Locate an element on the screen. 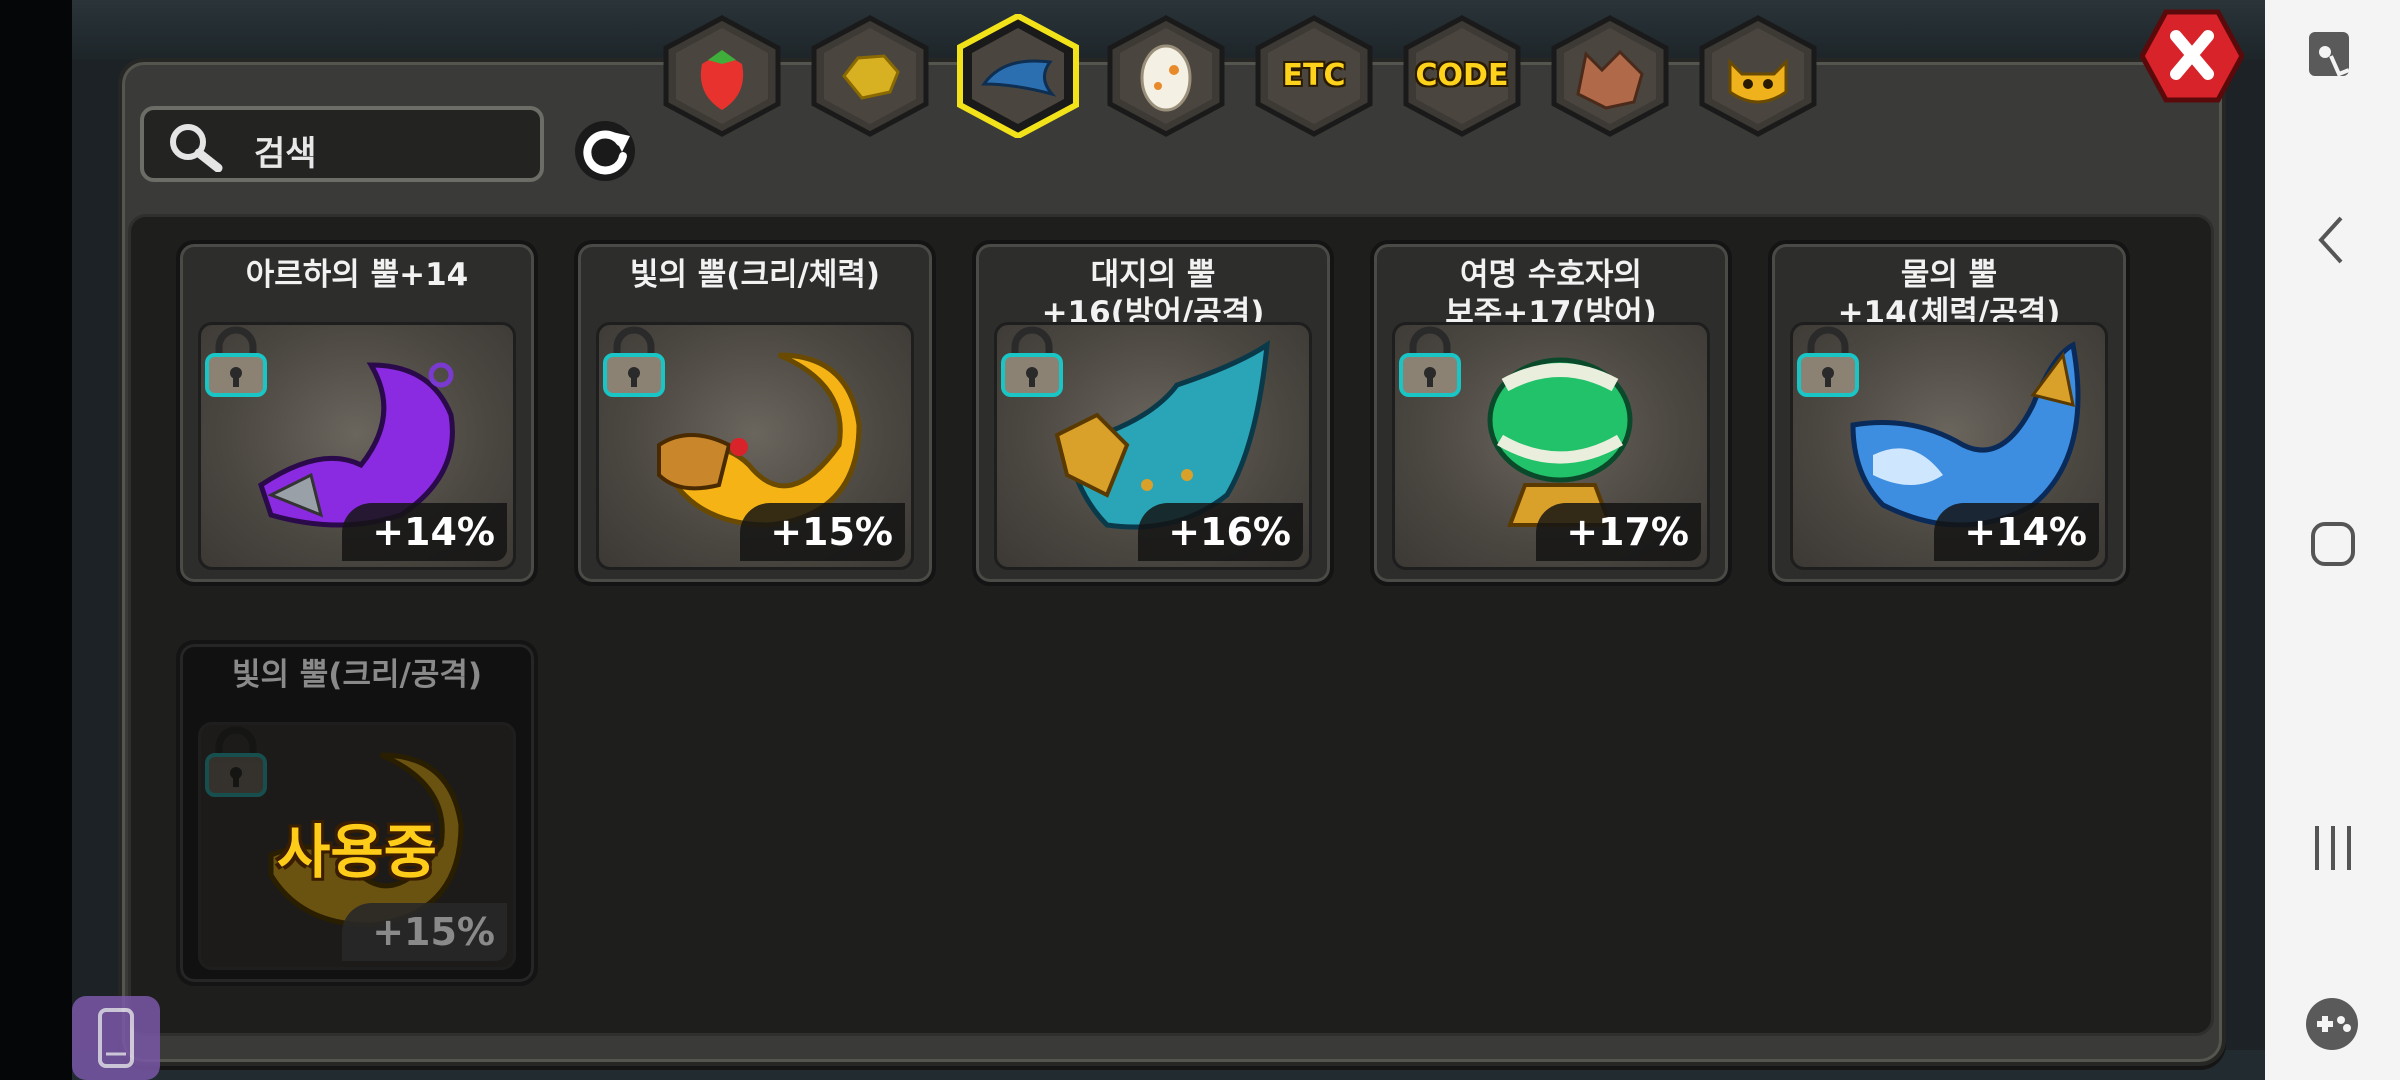 The width and height of the screenshot is (2400, 1080). item-title: 물의 뿔 +14(체력/공격) is located at coordinates (1949, 294).